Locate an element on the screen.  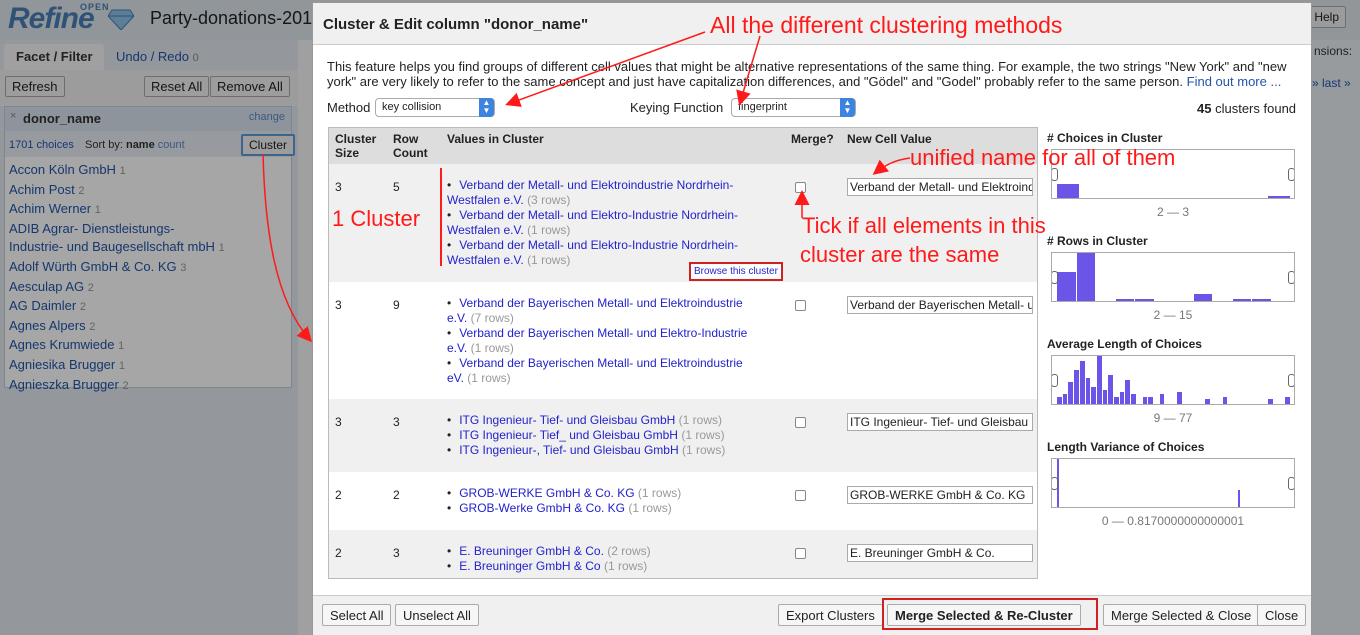
arrow-to-method is located at coordinates (605, 69).